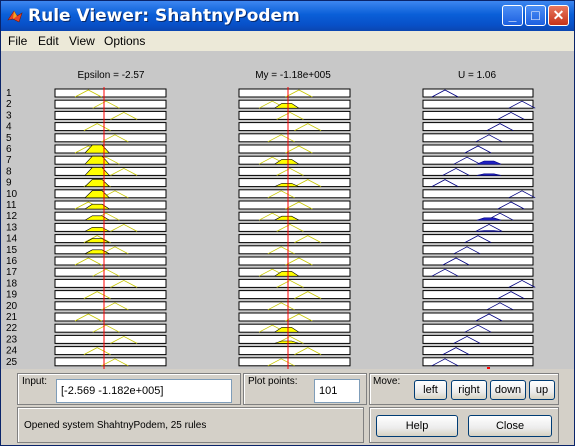 This screenshot has width=575, height=446. I want to click on plot-points-label: Plot points:, so click(273, 381).